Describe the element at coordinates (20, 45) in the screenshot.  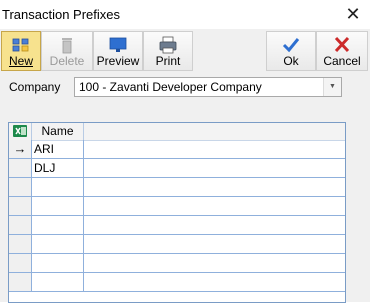
I see `new-record-icon` at that location.